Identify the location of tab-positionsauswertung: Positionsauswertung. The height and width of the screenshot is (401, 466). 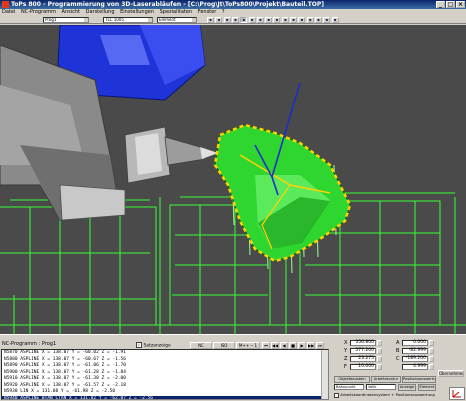
(419, 379).